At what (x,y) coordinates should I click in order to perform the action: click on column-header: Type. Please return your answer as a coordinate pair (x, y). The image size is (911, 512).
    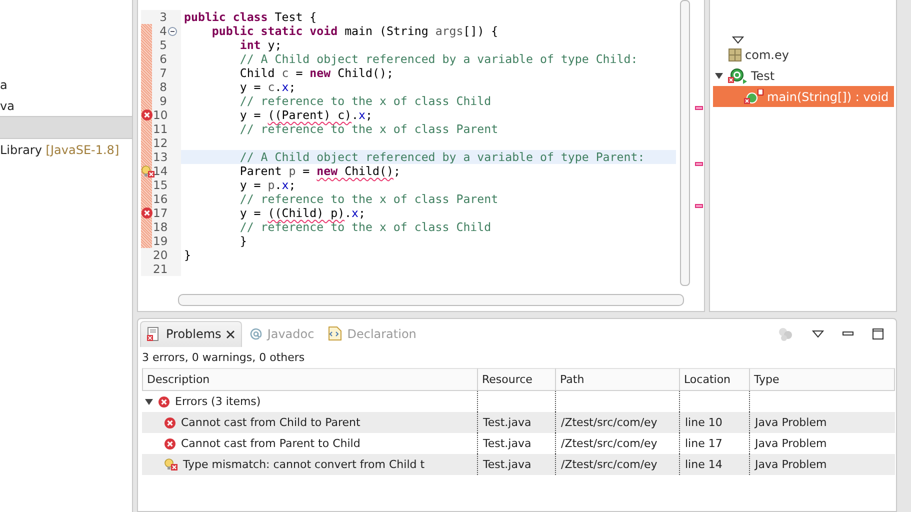
    Looking at the image, I should click on (822, 379).